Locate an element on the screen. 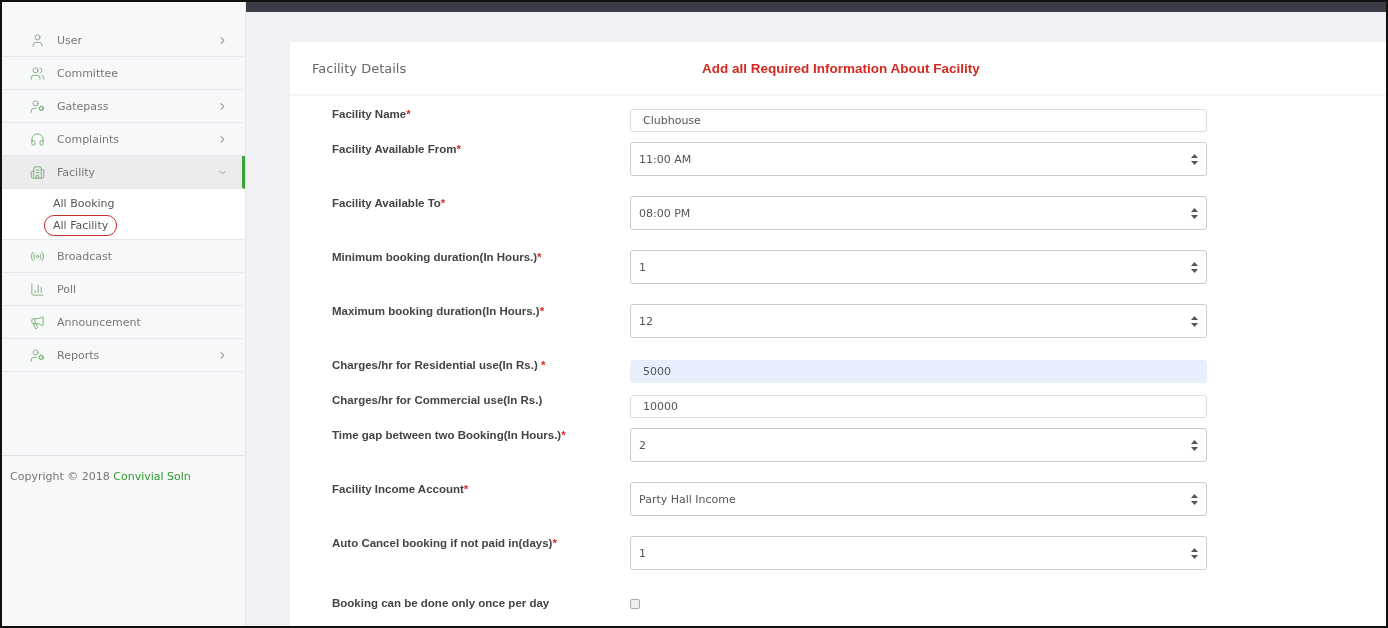 The height and width of the screenshot is (628, 1388). building-icon is located at coordinates (37, 172).